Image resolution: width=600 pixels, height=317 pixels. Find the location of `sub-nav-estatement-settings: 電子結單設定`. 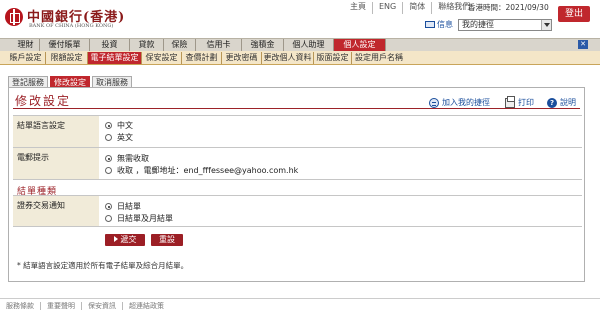

sub-nav-estatement-settings: 電子結單設定 is located at coordinates (115, 58).